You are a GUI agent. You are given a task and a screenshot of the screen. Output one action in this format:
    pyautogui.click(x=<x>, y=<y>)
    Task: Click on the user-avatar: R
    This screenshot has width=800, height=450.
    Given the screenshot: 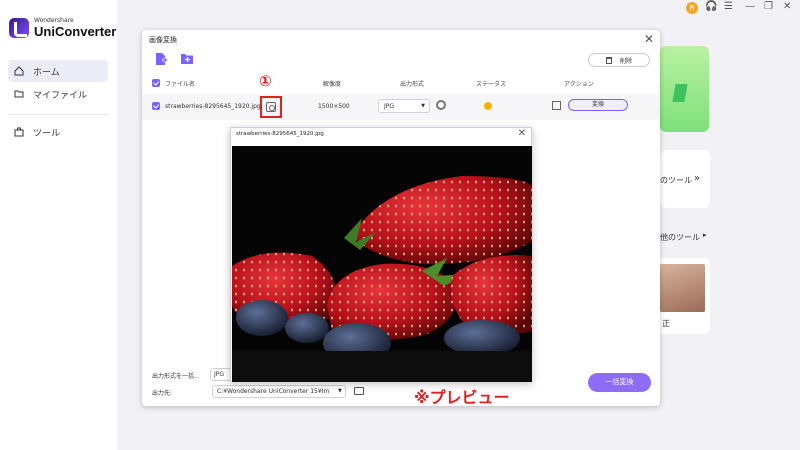 What is the action you would take?
    pyautogui.click(x=692, y=8)
    